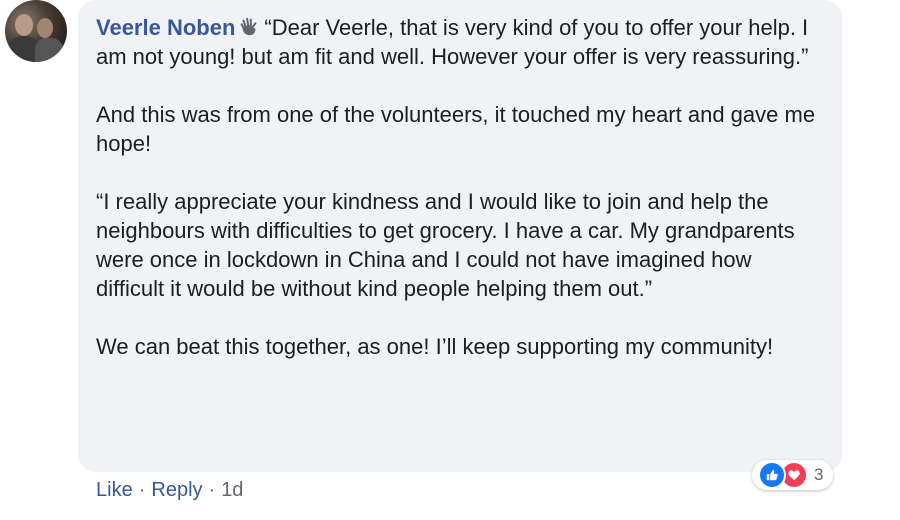 This screenshot has width=900, height=520. What do you see at coordinates (36, 31) in the screenshot?
I see `avatar` at bounding box center [36, 31].